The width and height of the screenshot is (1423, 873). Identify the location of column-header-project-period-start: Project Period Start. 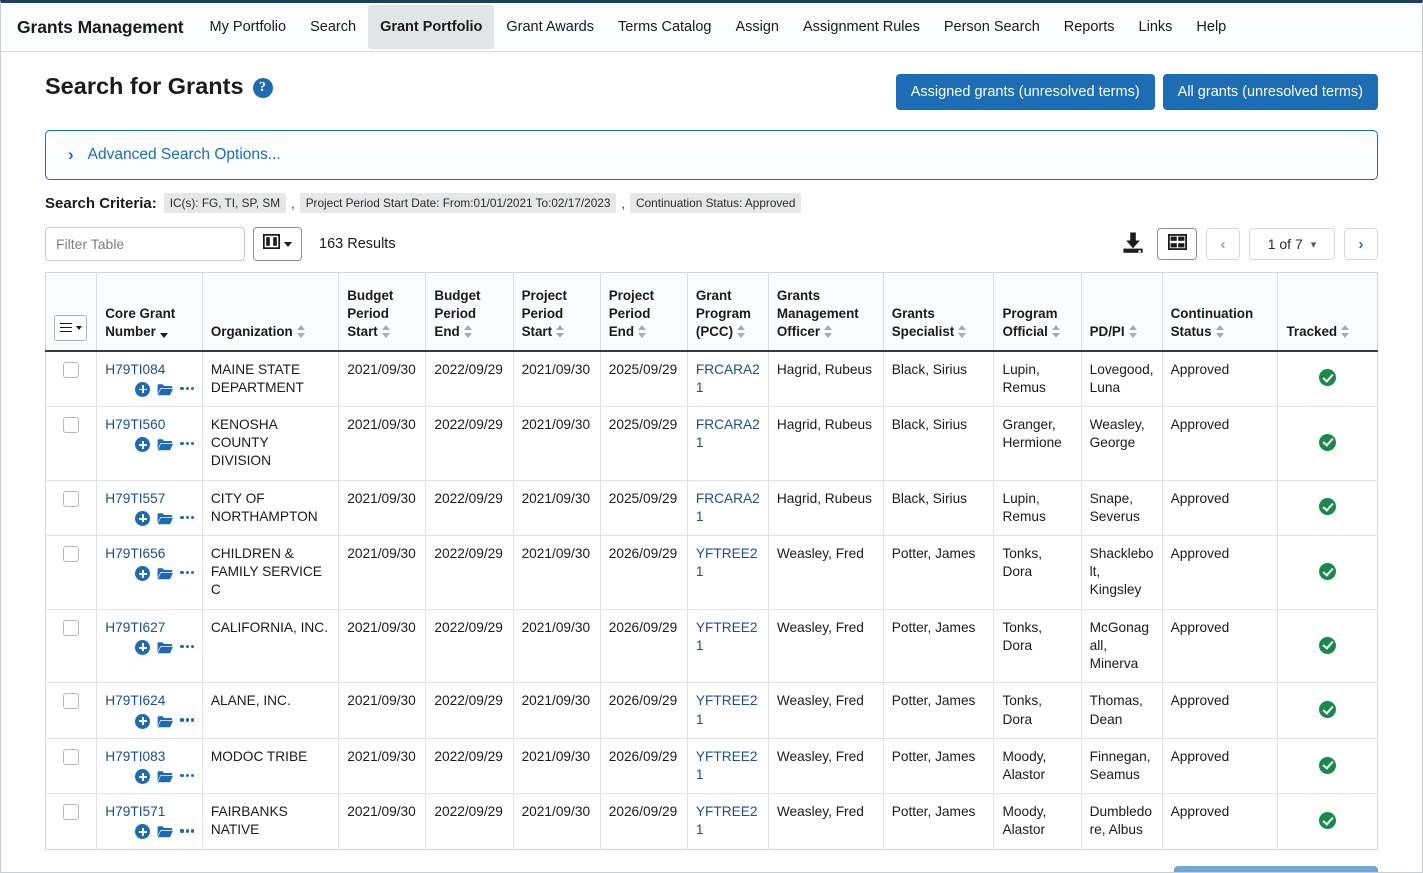
(557, 312).